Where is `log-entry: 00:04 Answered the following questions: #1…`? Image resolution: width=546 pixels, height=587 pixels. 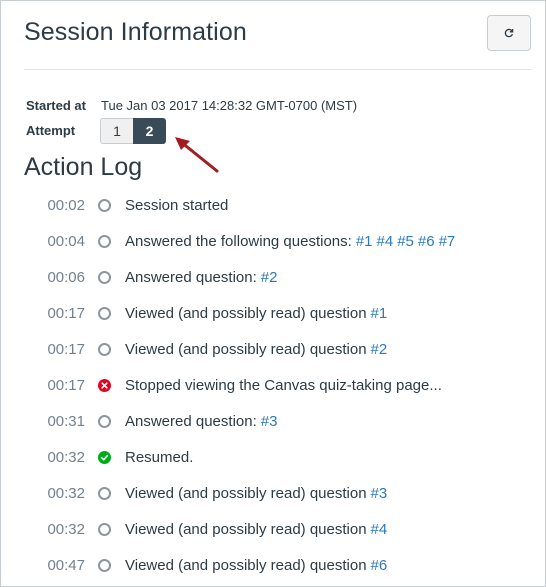
log-entry: 00:04 Answered the following questions: #1… is located at coordinates (273, 241).